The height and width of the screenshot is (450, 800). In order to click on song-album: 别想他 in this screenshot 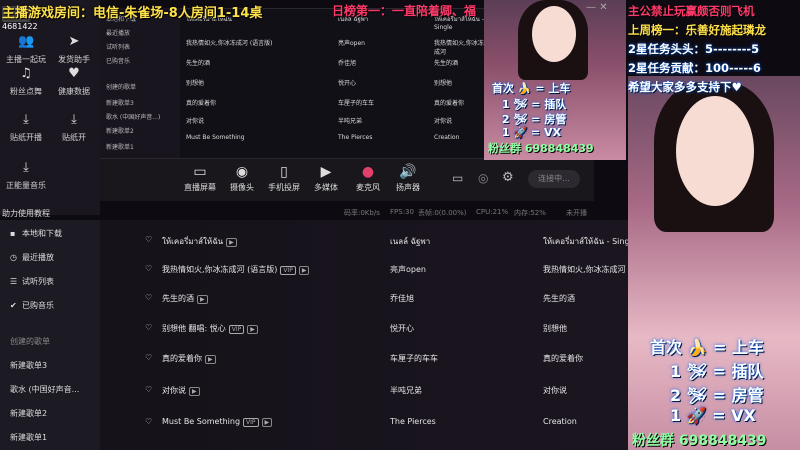, I will do `click(555, 328)`.